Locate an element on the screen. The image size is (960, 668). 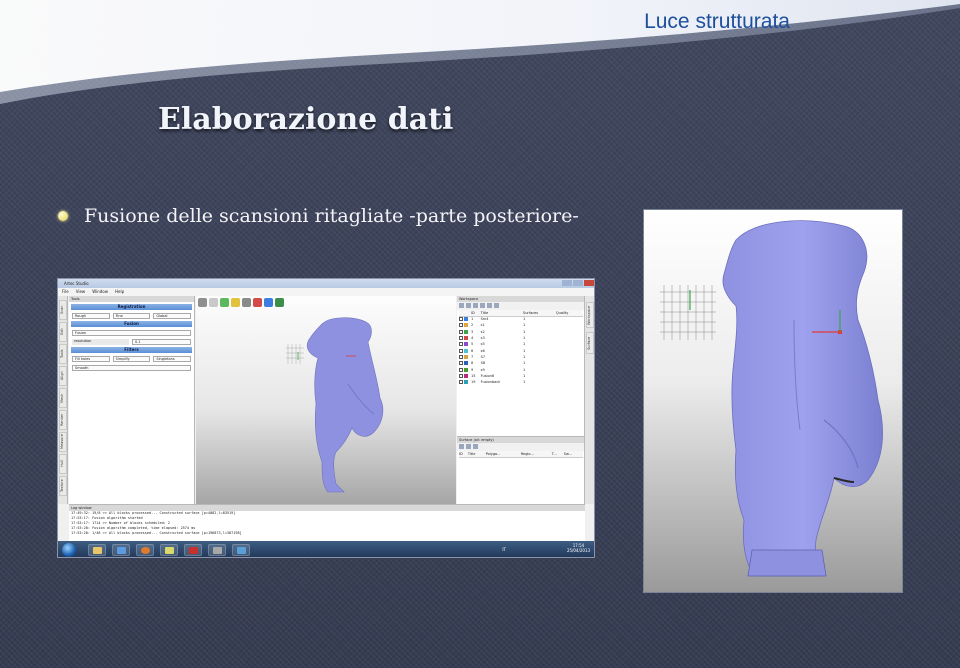
tab-workspace: Workspace is located at coordinates (590, 315).